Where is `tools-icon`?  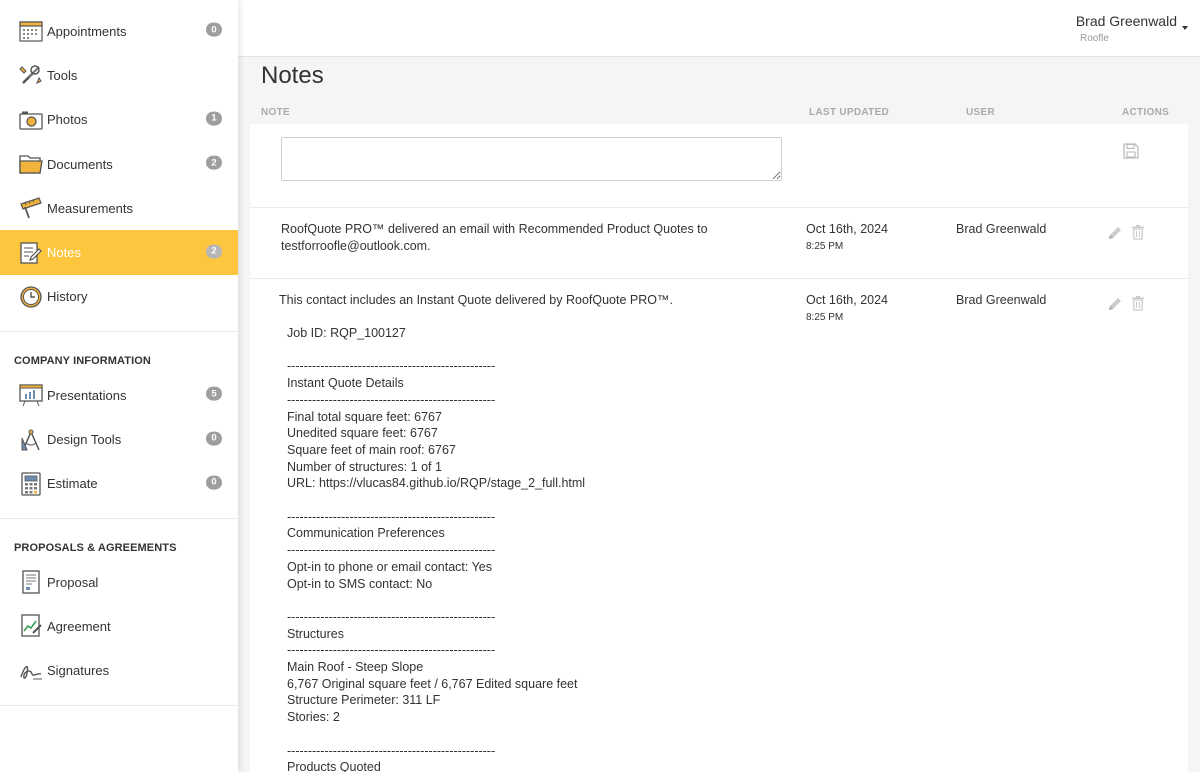 tools-icon is located at coordinates (31, 75).